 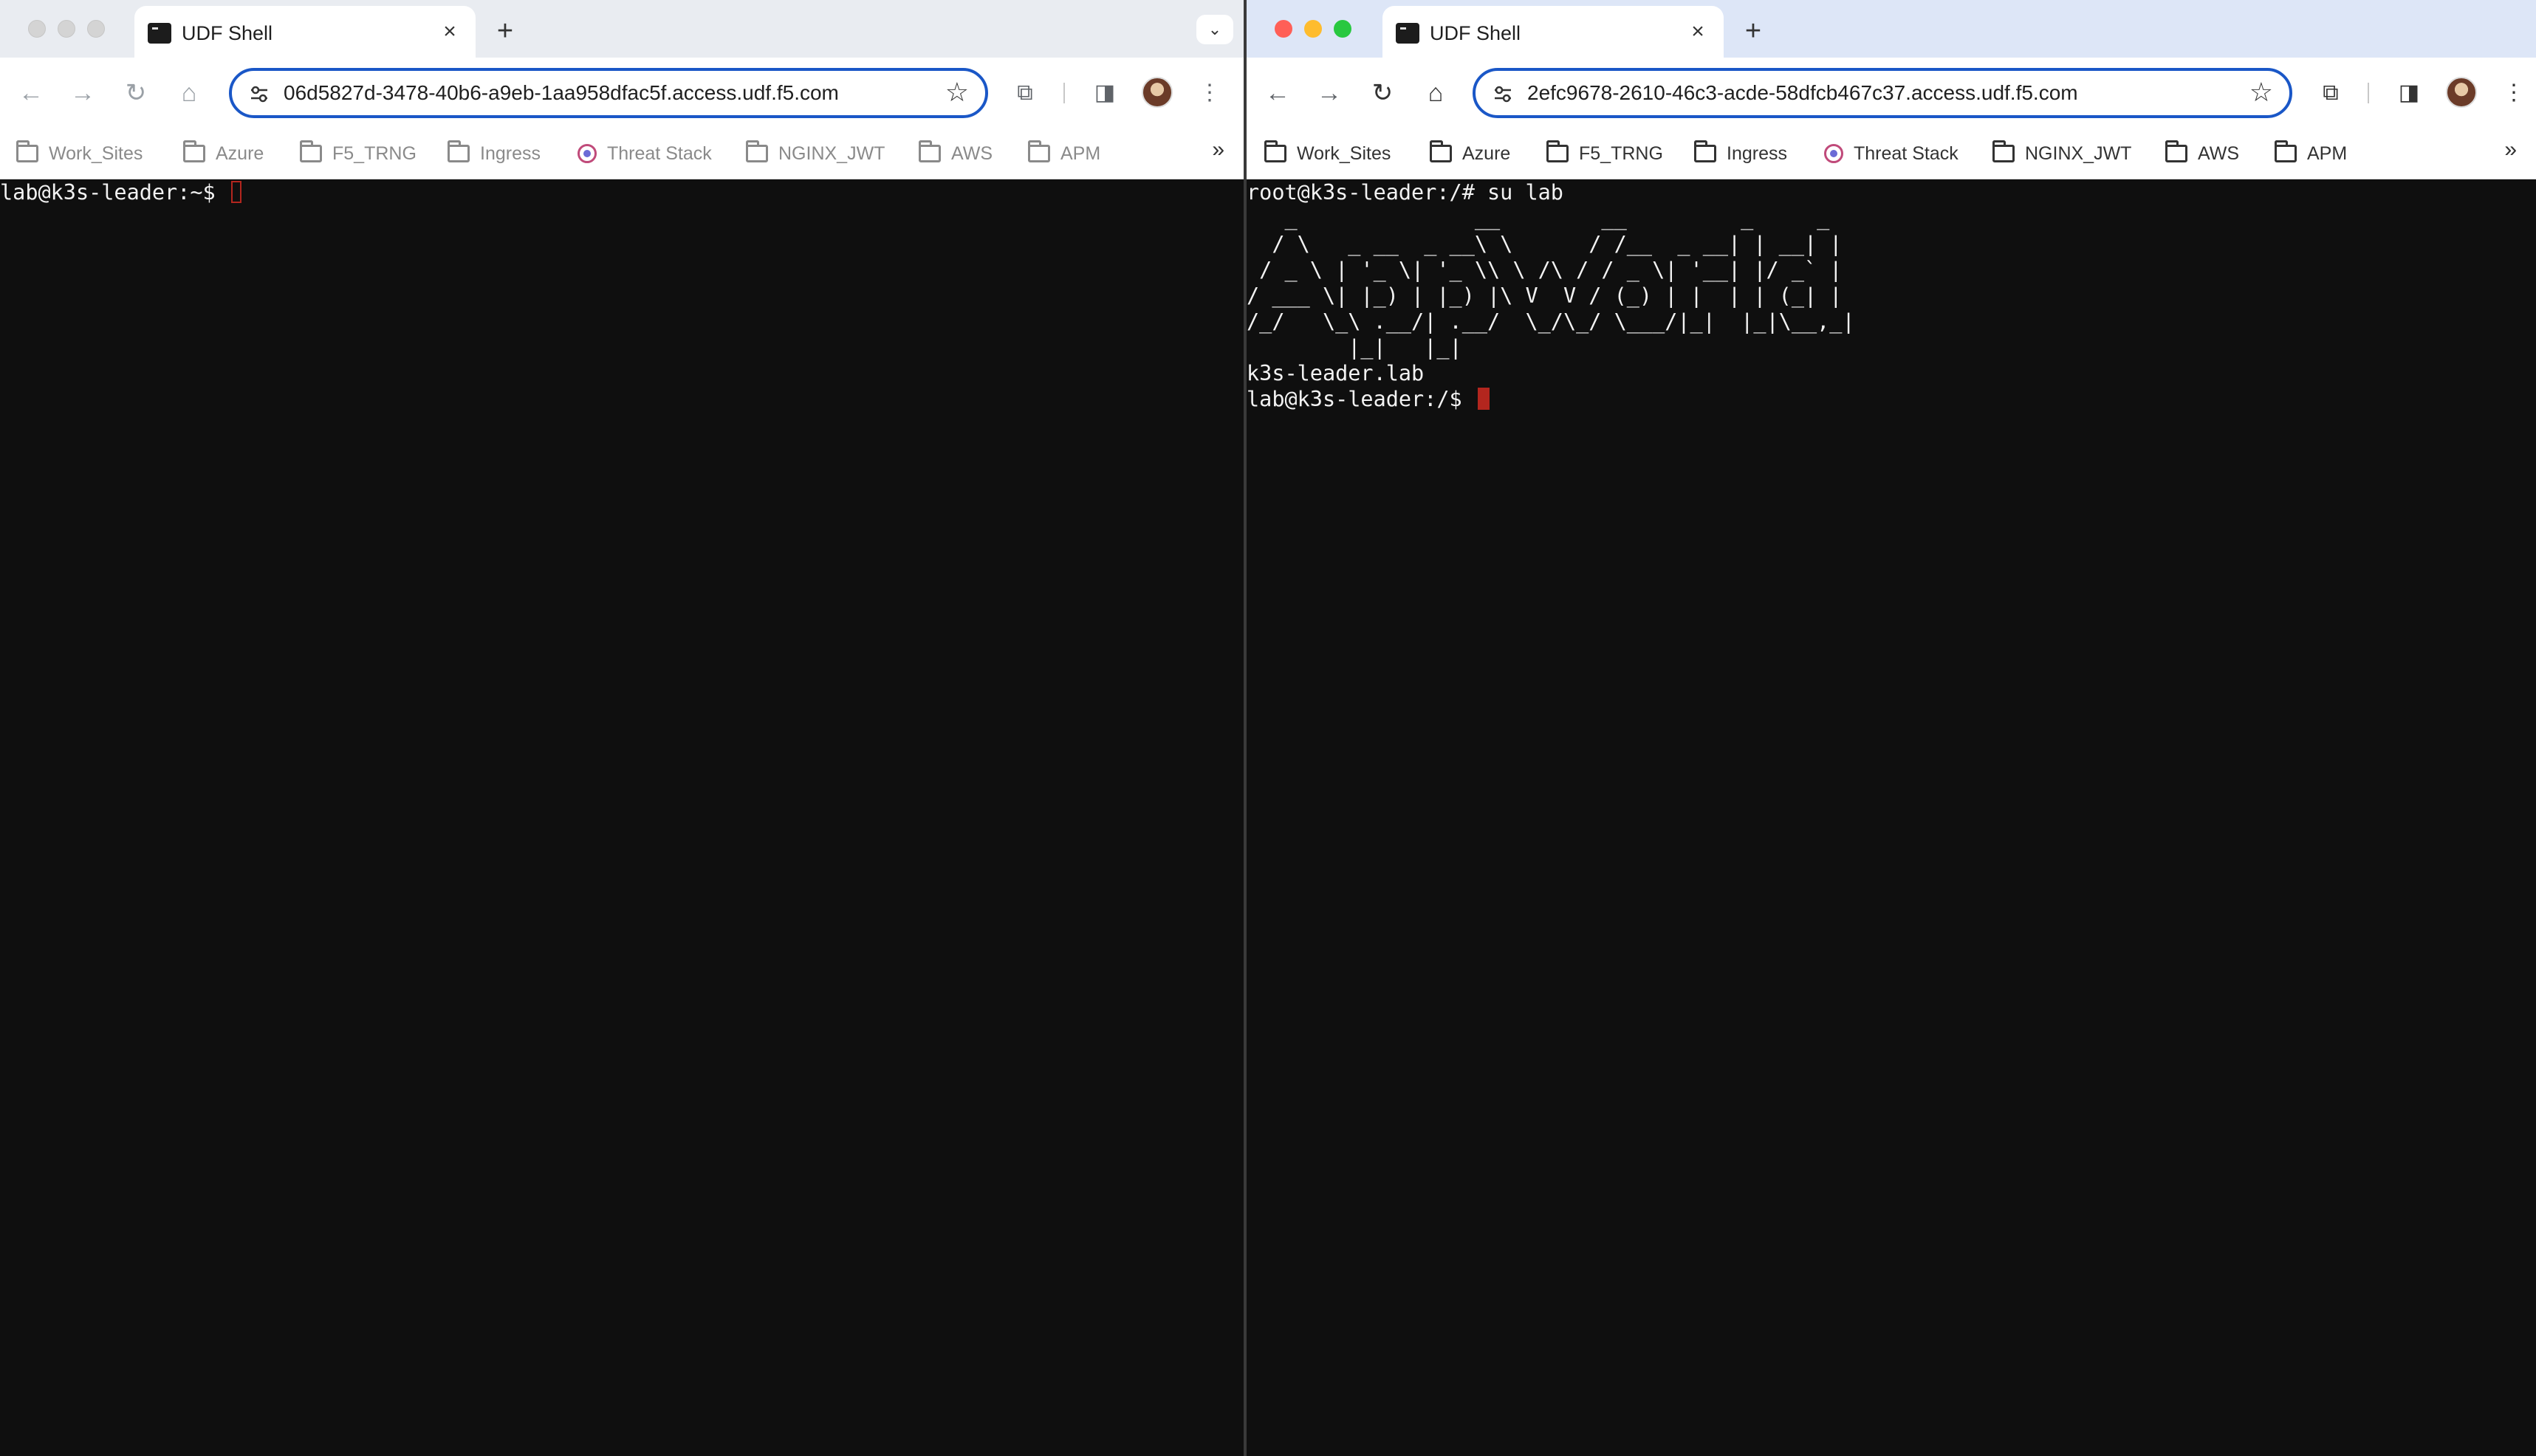 I want to click on tab-strip: UDF Shell × +, so click(x=1892, y=29).